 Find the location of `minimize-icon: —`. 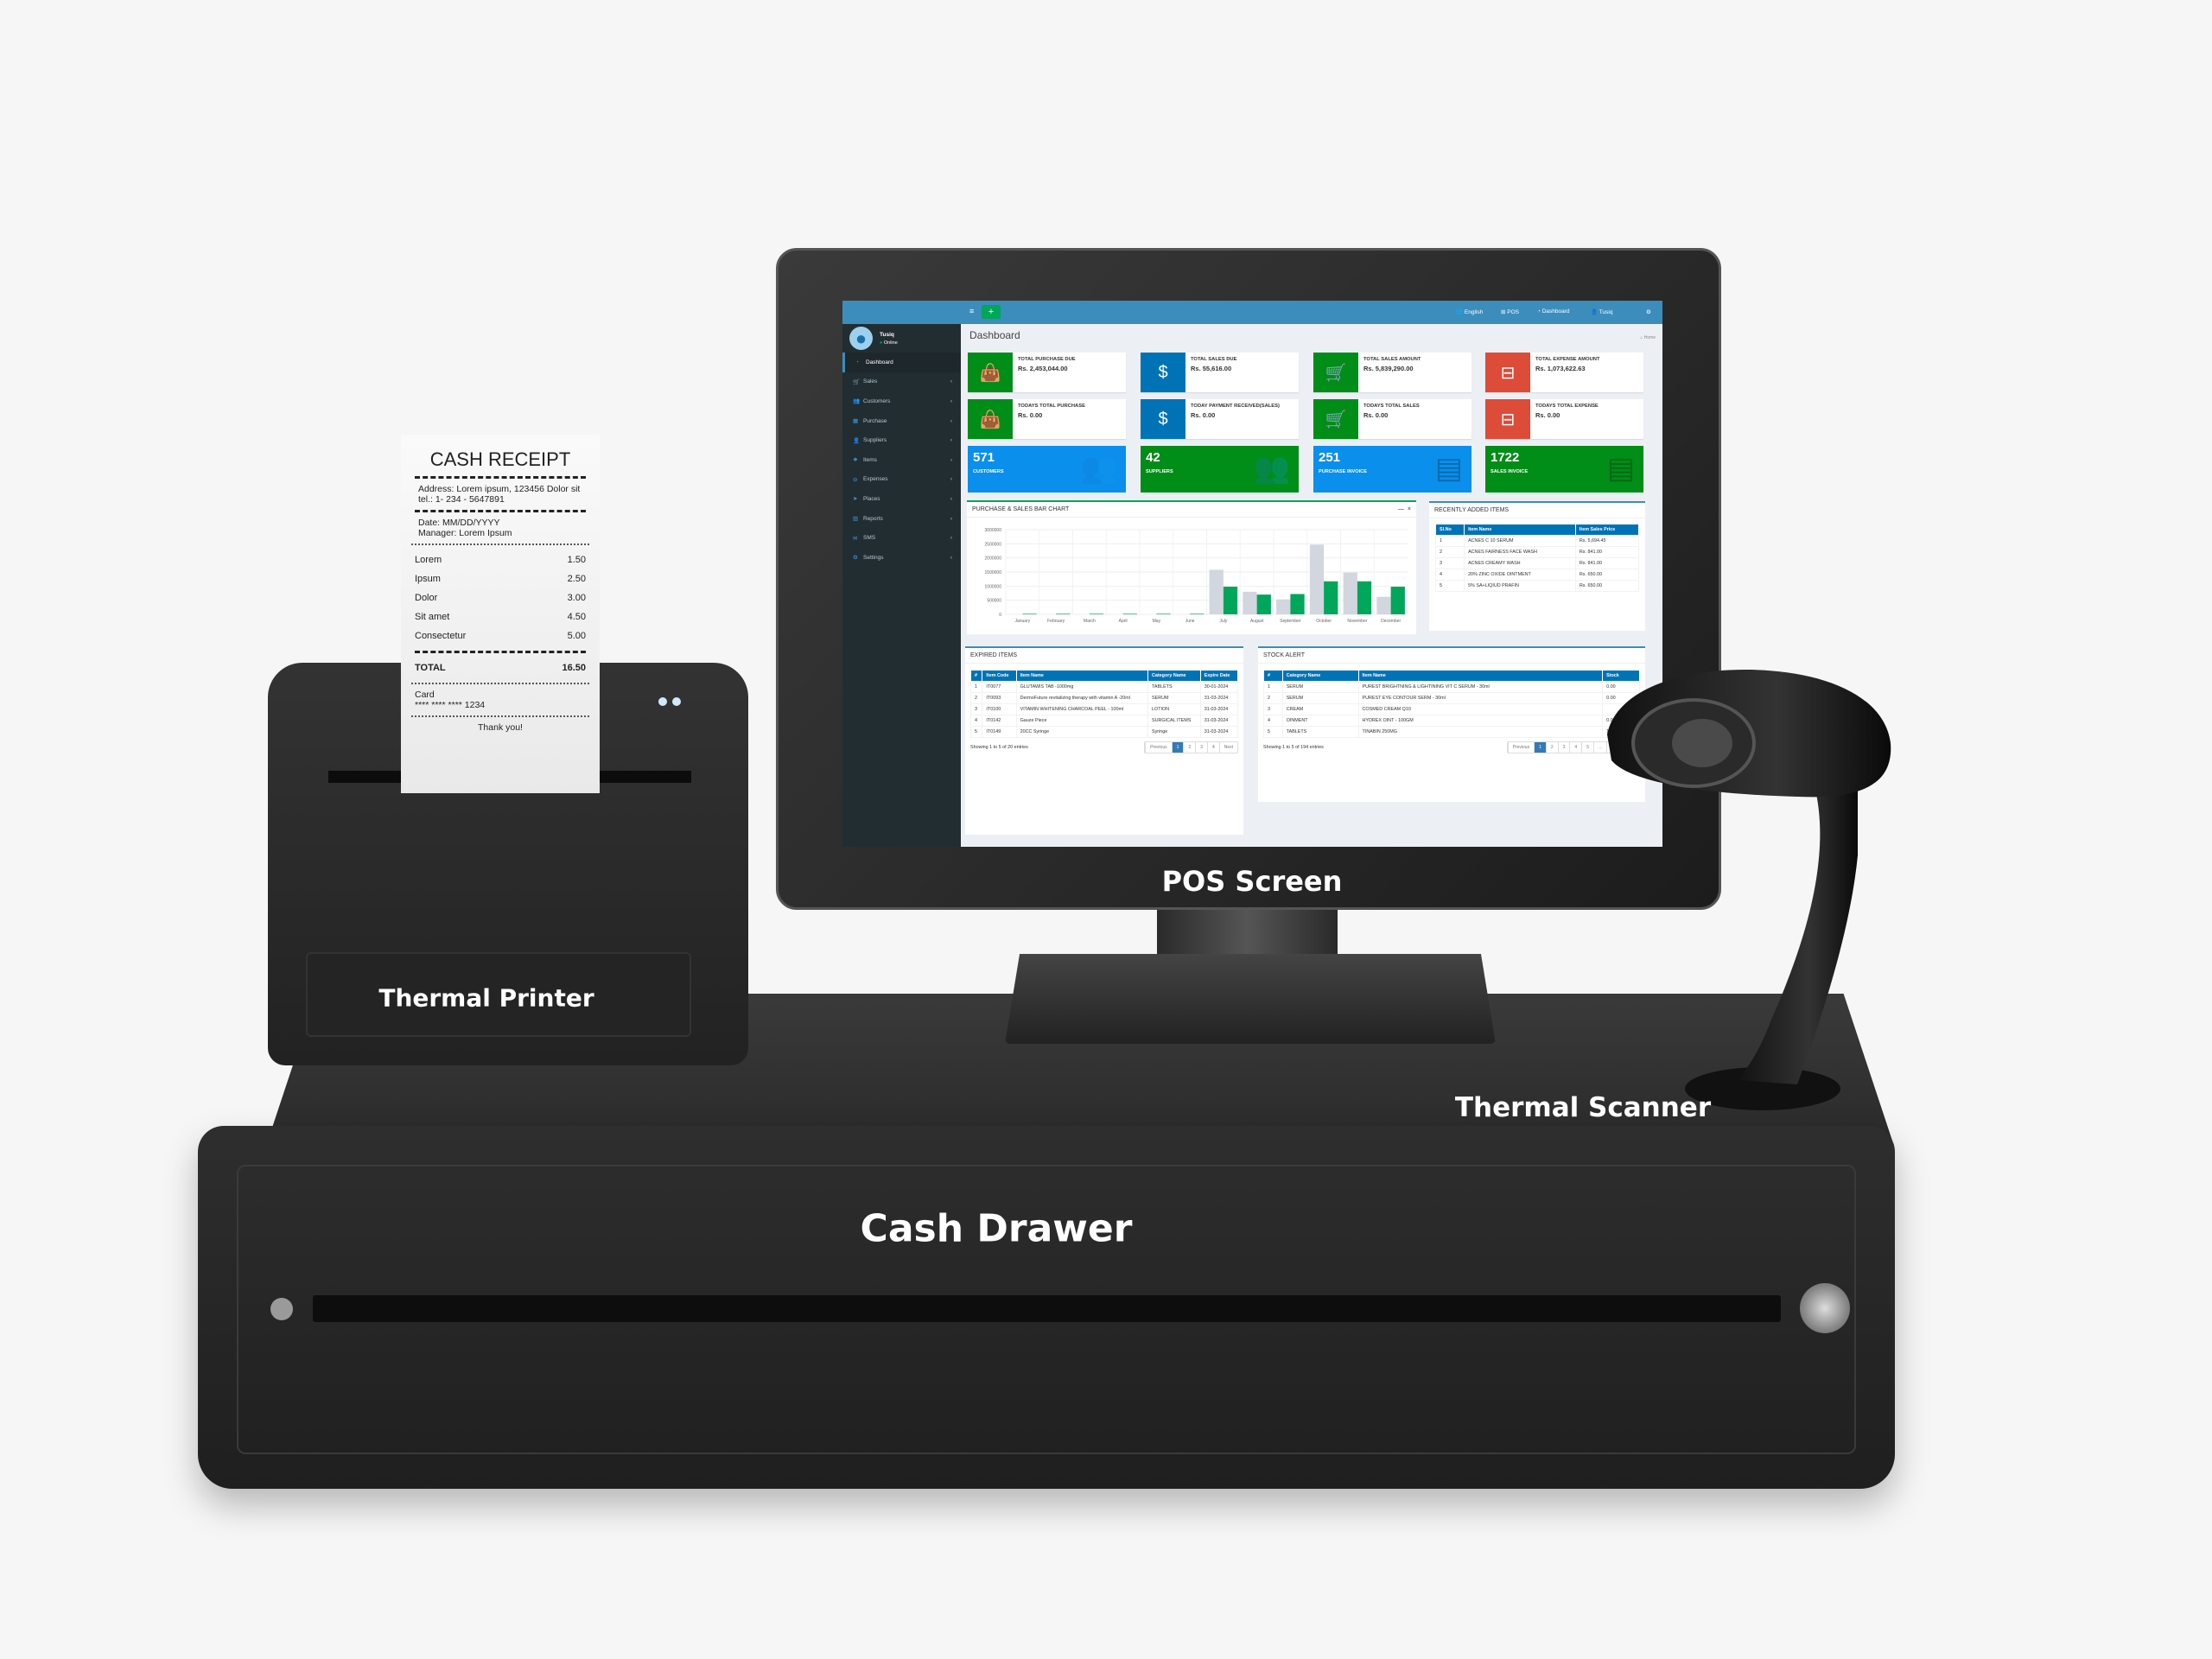

minimize-icon: — is located at coordinates (1401, 509).